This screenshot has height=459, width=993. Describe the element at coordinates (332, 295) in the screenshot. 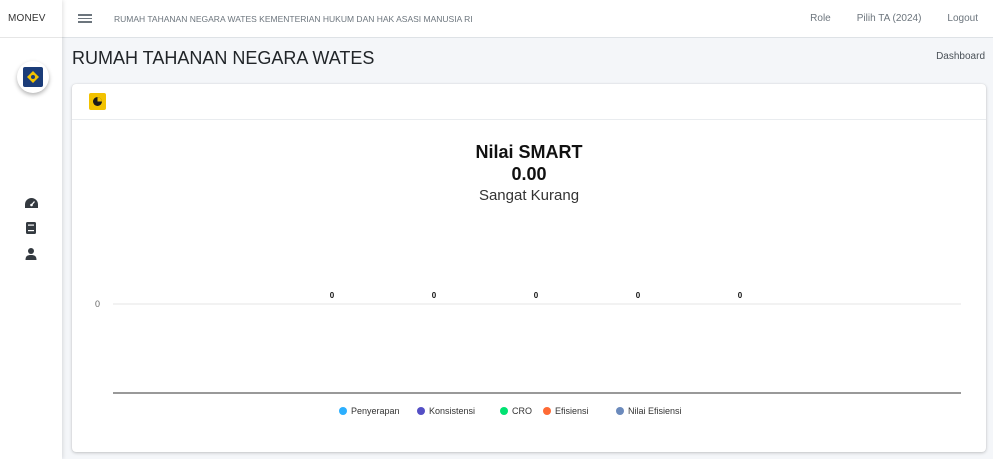

I see `data-label-penyerapan: 0` at that location.